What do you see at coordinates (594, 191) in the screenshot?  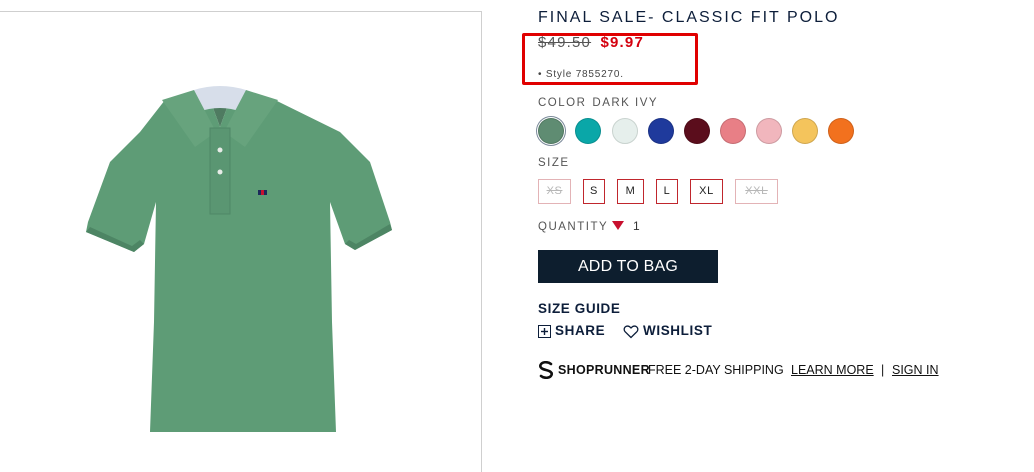 I see `size-s-button: S` at bounding box center [594, 191].